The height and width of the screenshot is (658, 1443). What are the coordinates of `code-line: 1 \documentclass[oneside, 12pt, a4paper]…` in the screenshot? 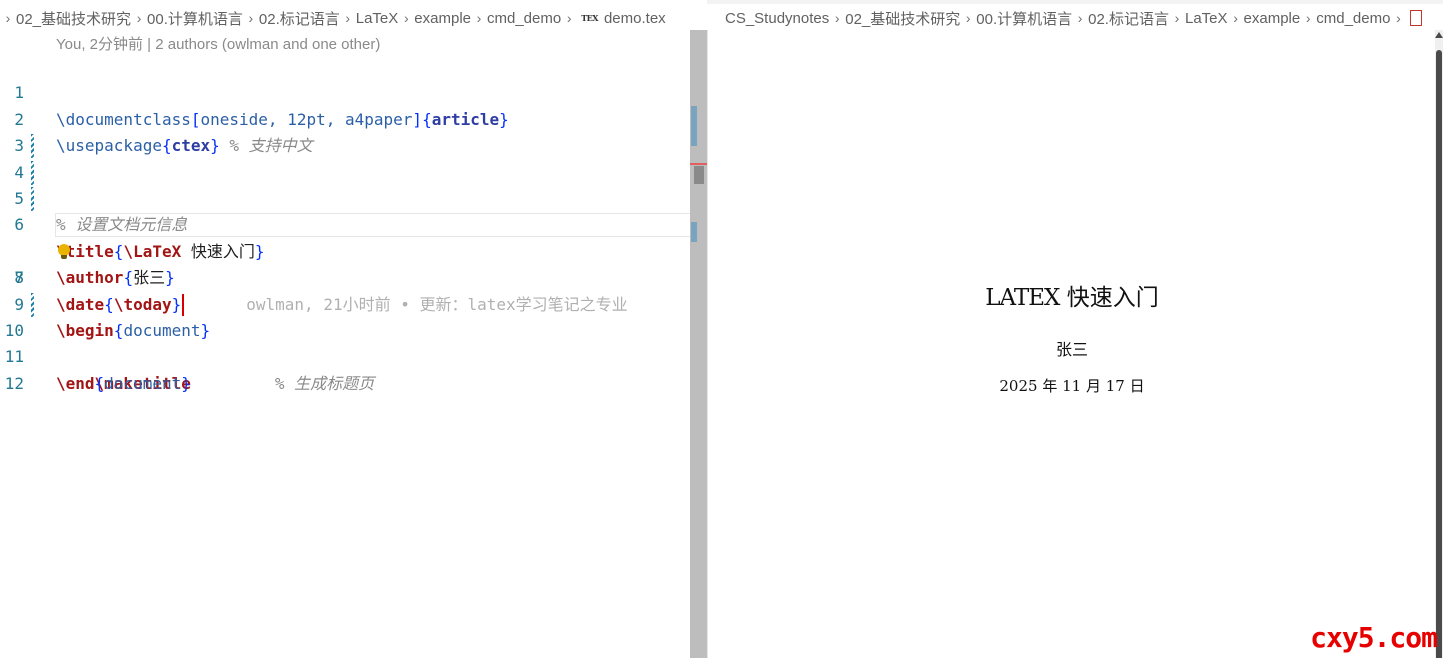 It's located at (345, 91).